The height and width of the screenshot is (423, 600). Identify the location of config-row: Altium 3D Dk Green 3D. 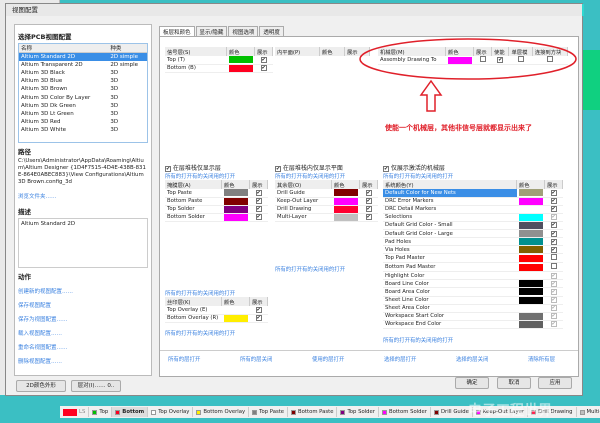
(83, 106).